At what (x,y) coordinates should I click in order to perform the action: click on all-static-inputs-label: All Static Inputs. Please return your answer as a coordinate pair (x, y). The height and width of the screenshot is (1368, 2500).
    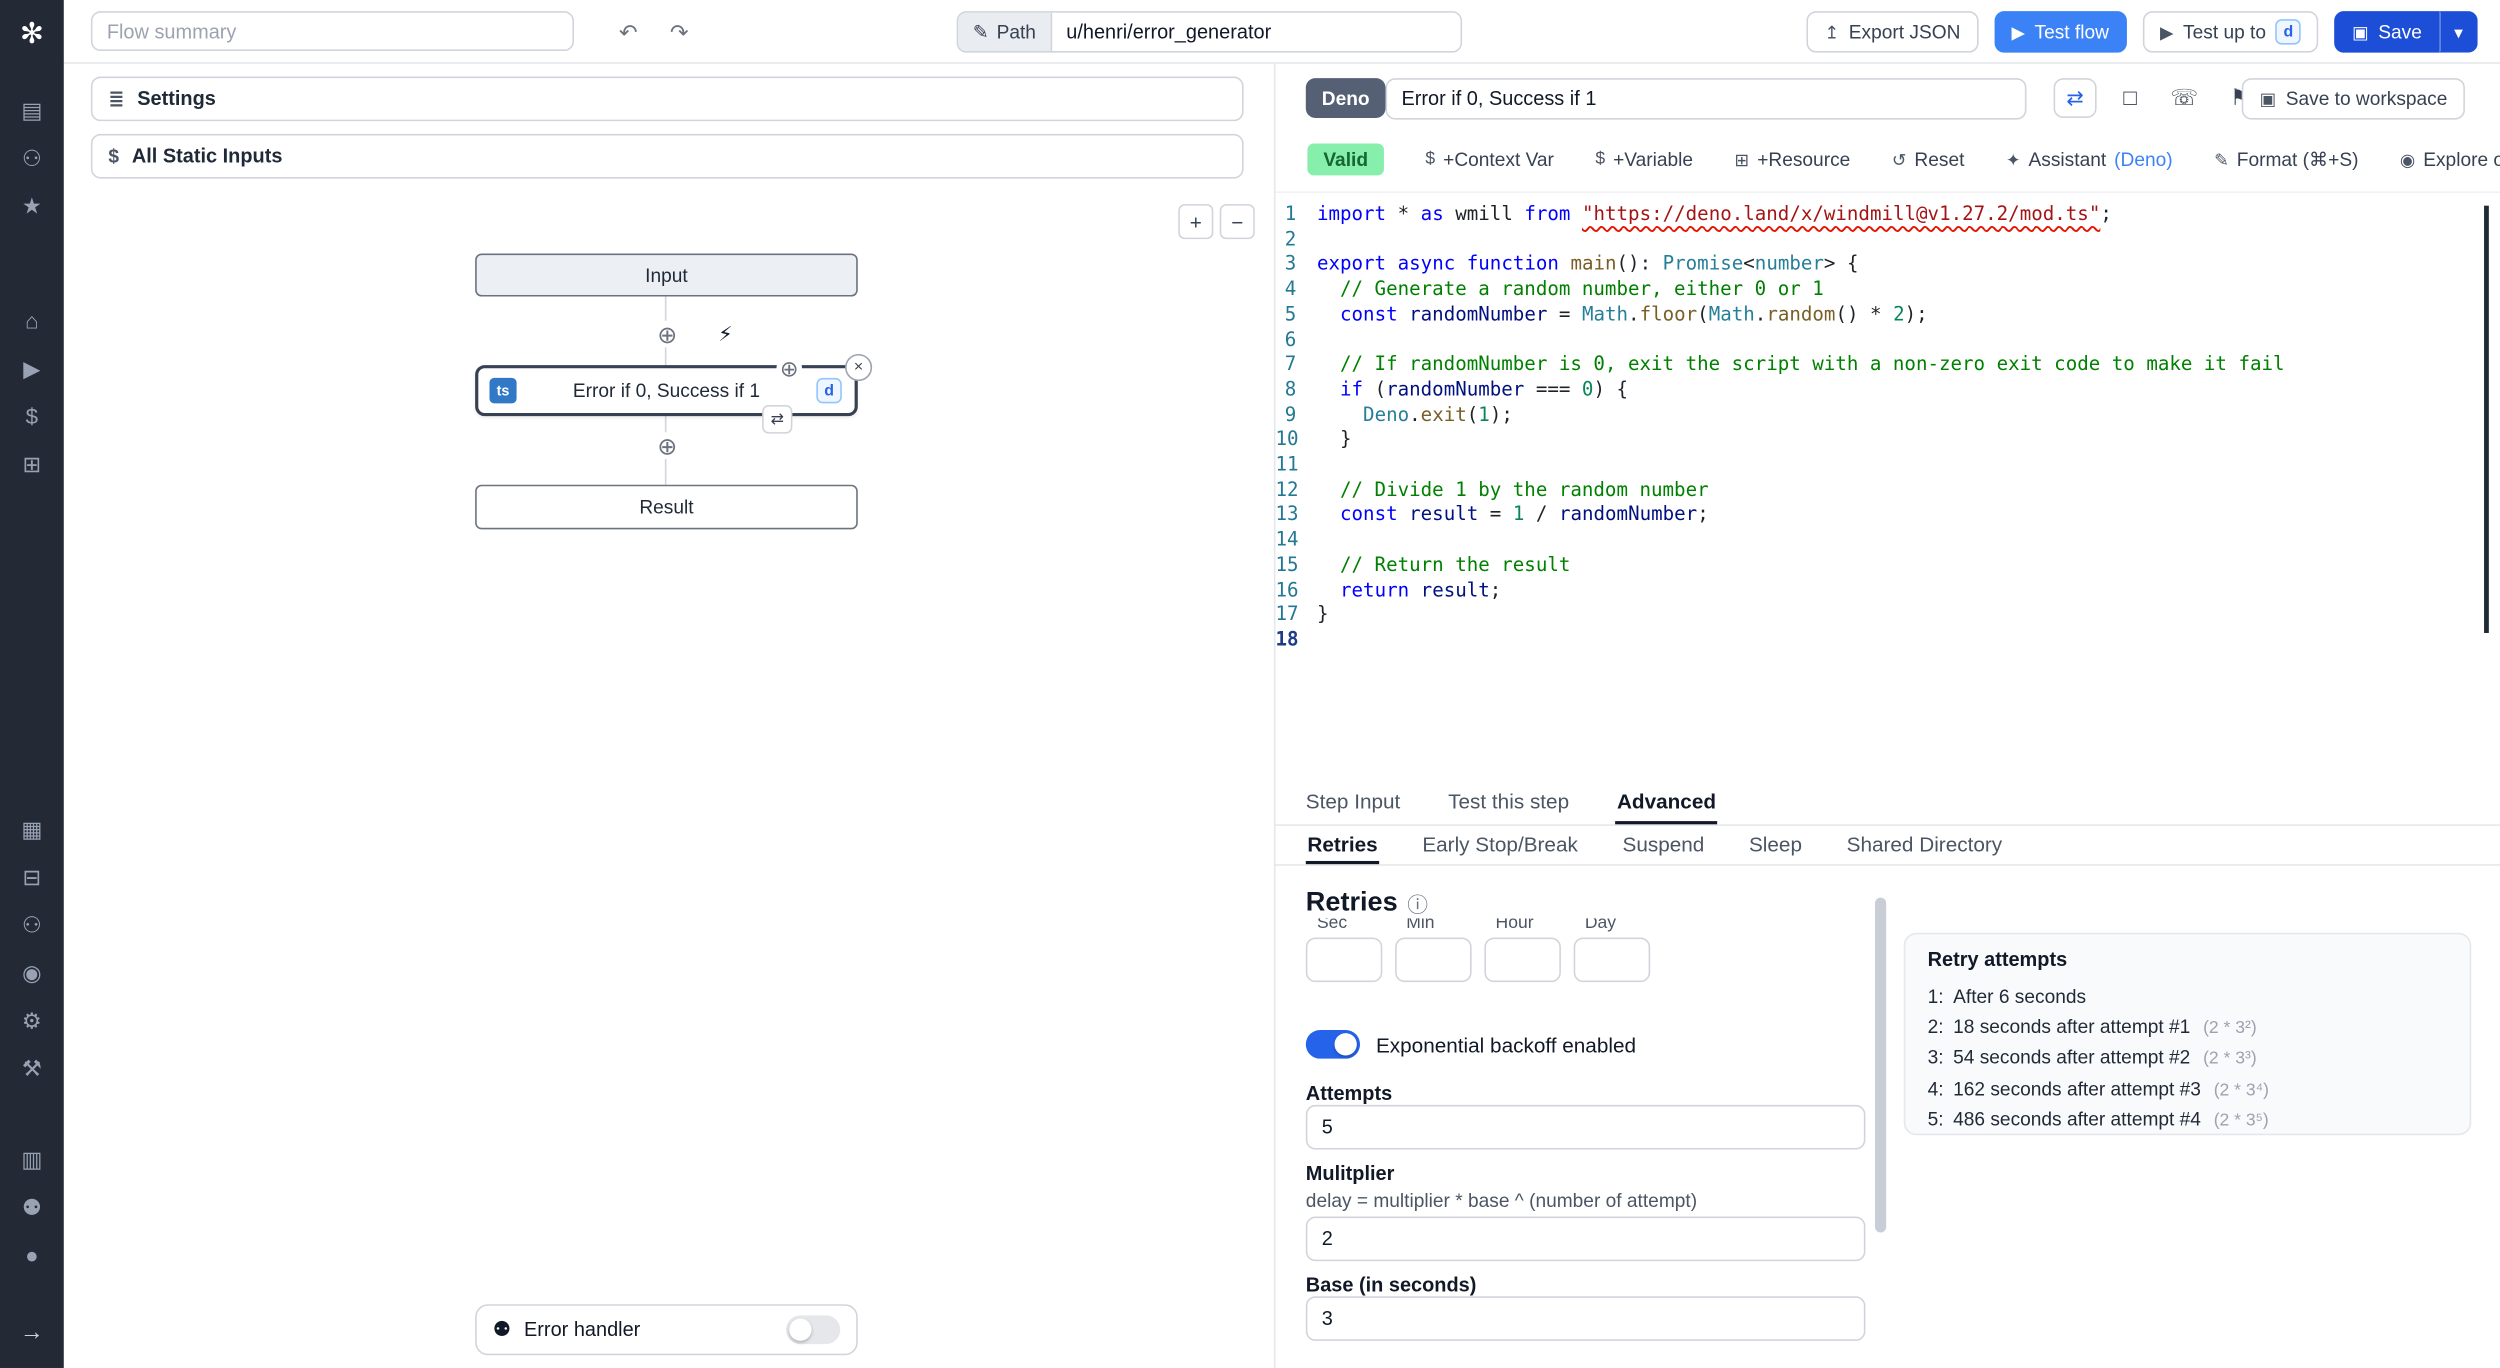
    Looking at the image, I should click on (207, 156).